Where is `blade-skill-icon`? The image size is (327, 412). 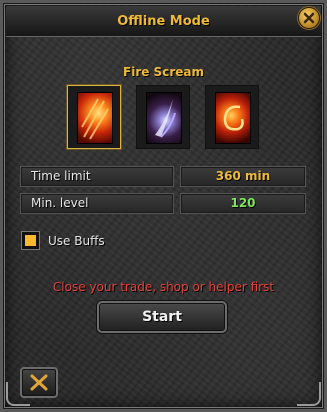
blade-skill-icon is located at coordinates (164, 118).